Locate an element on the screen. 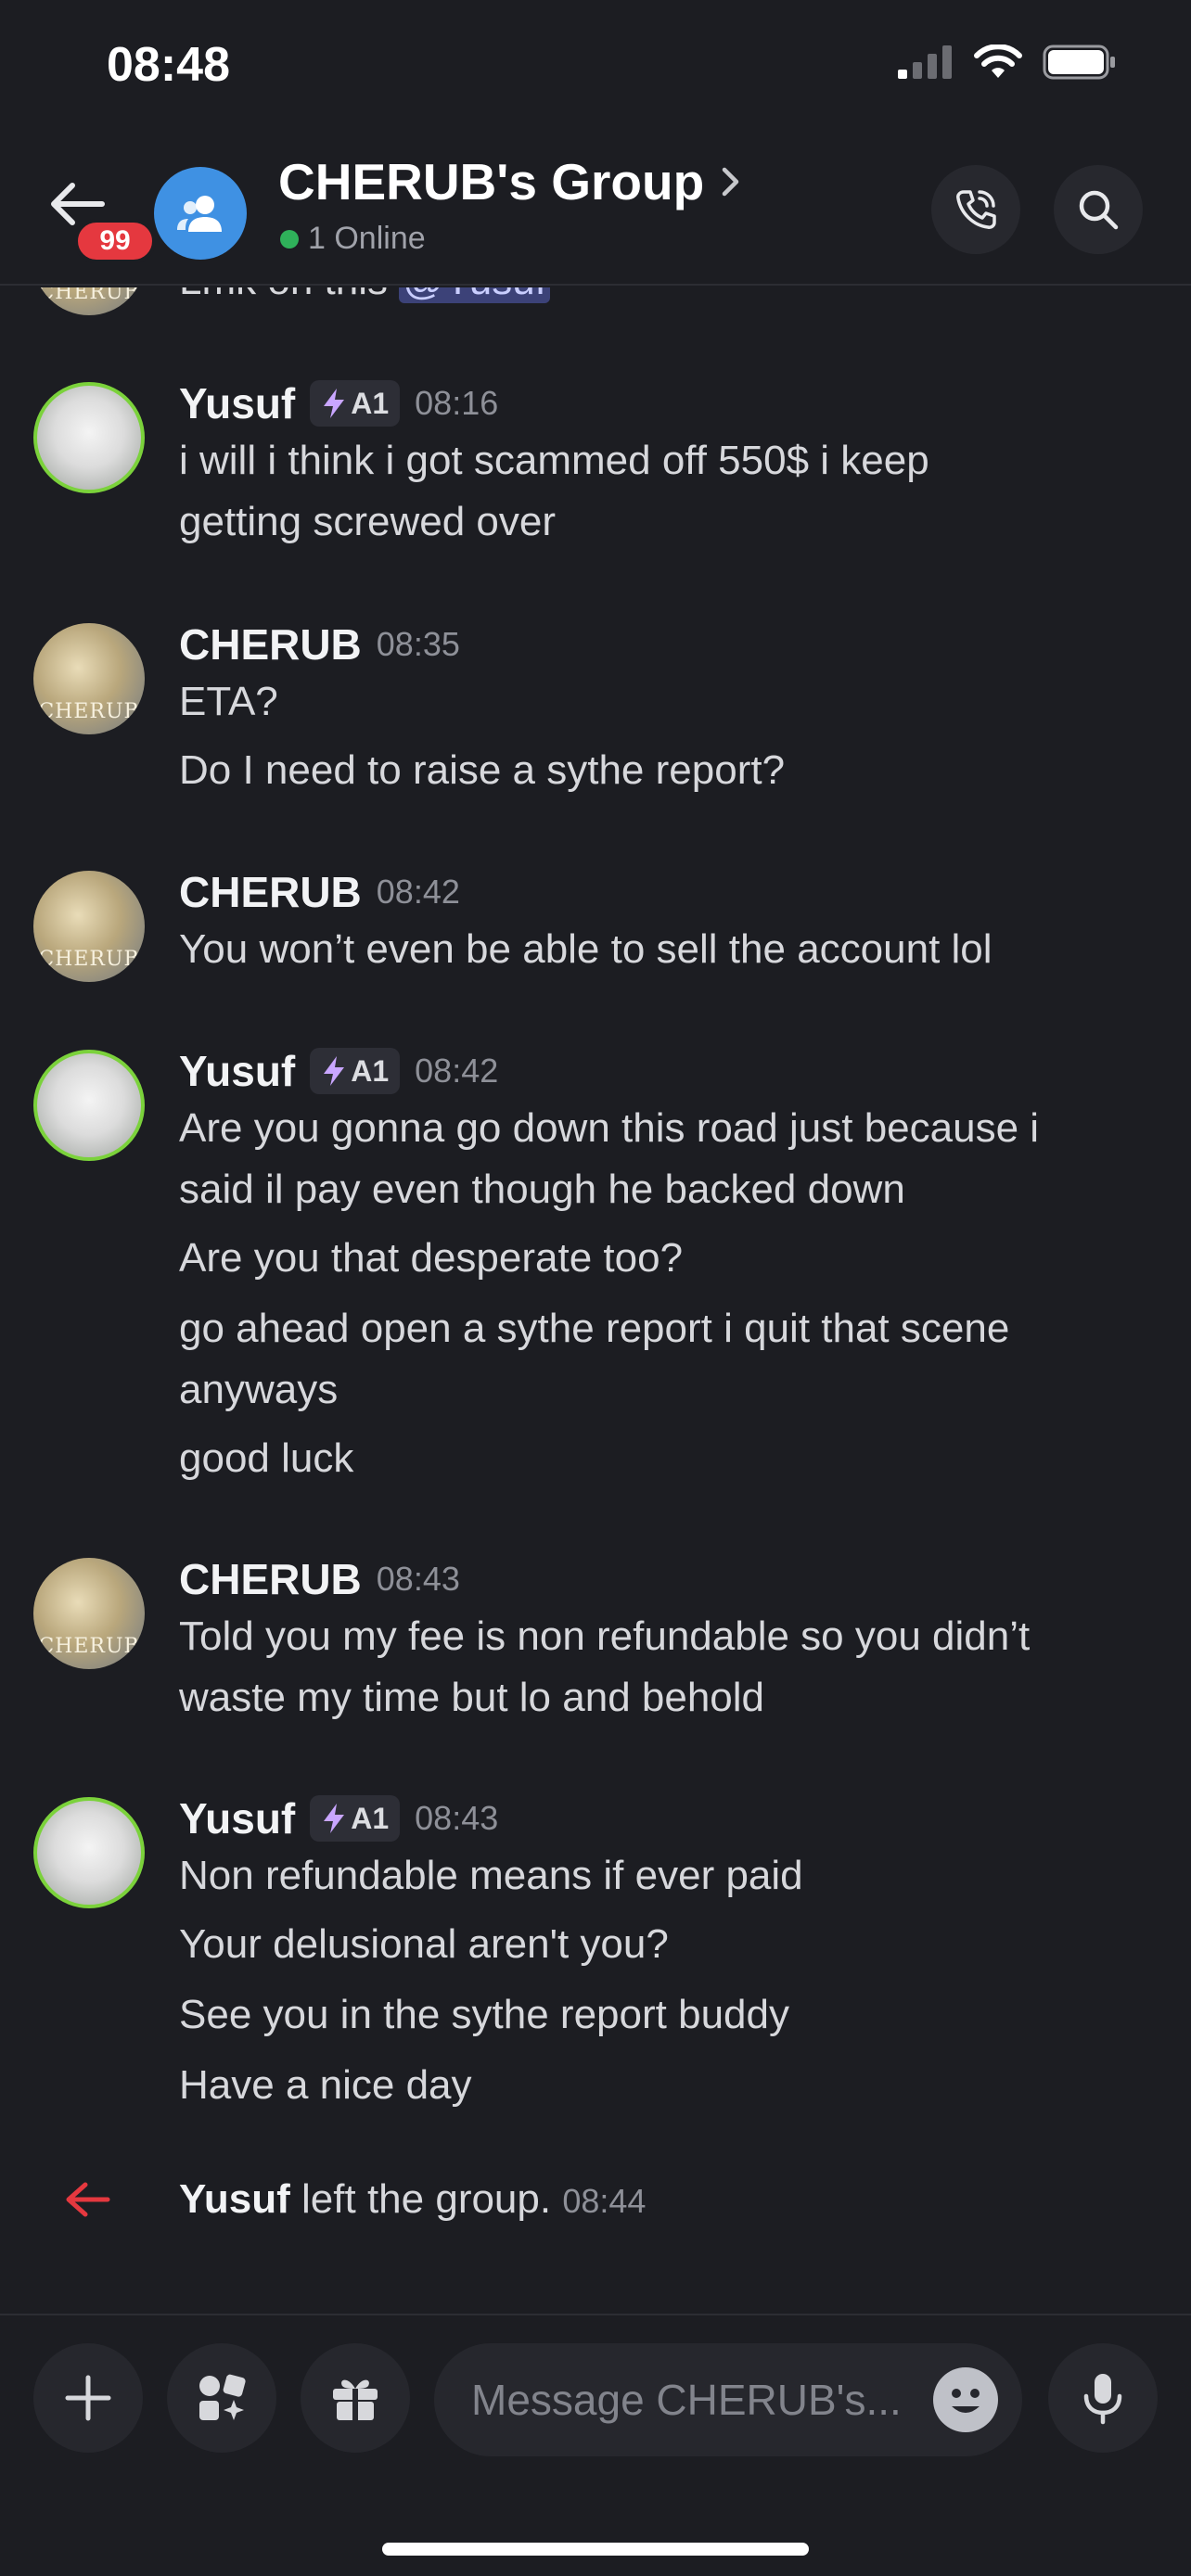 The height and width of the screenshot is (2576, 1191). message-header: CHERUB 08:42 is located at coordinates (319, 892).